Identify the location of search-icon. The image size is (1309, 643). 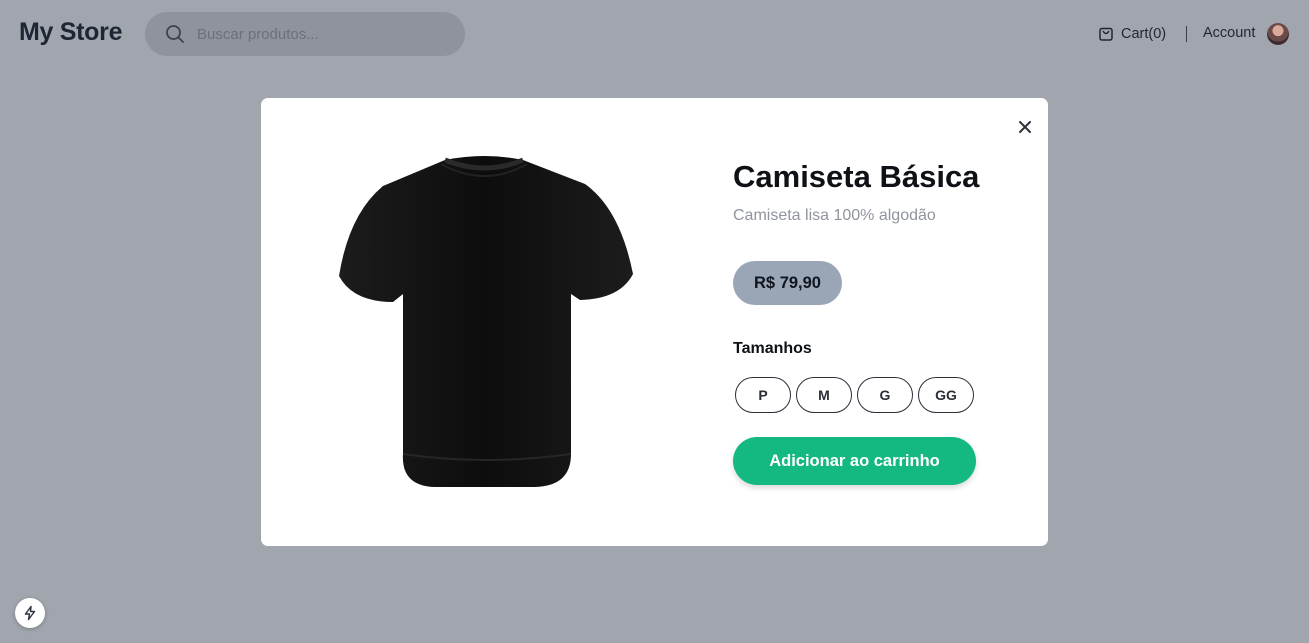
(175, 34).